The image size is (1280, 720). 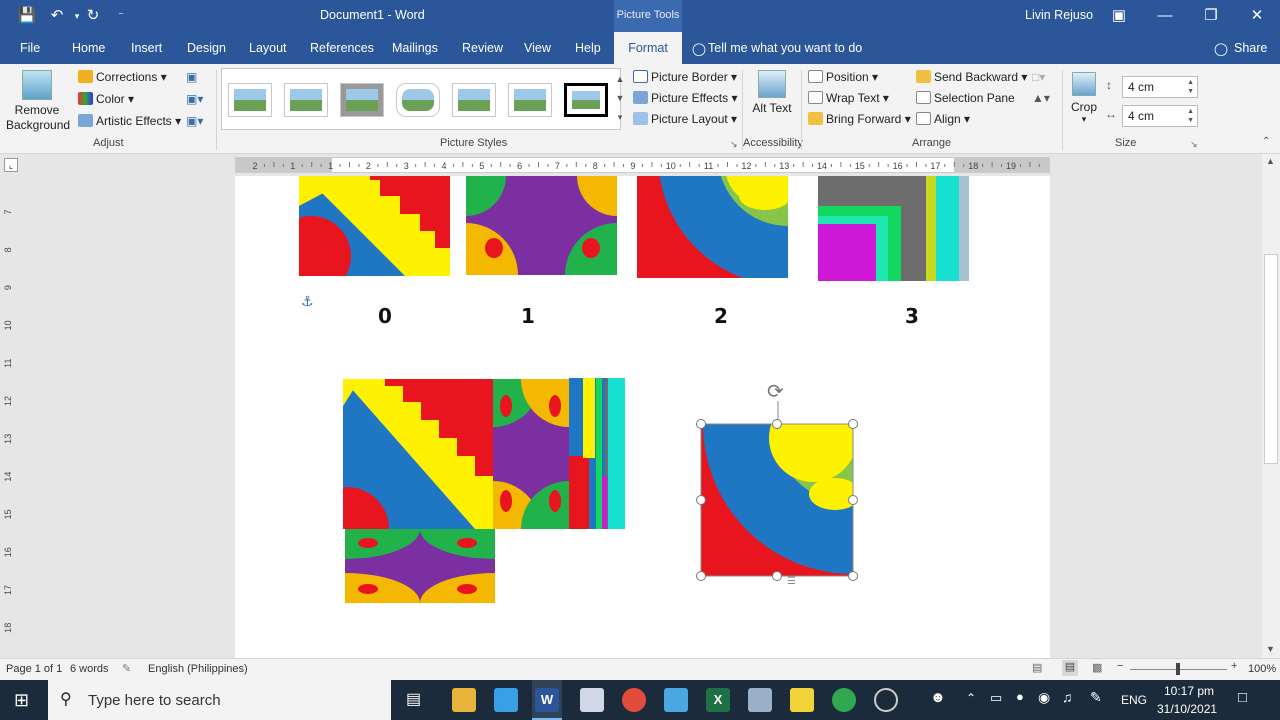 What do you see at coordinates (129, 121) in the screenshot?
I see `artistic-effects-button: Artistic Effects ▾` at bounding box center [129, 121].